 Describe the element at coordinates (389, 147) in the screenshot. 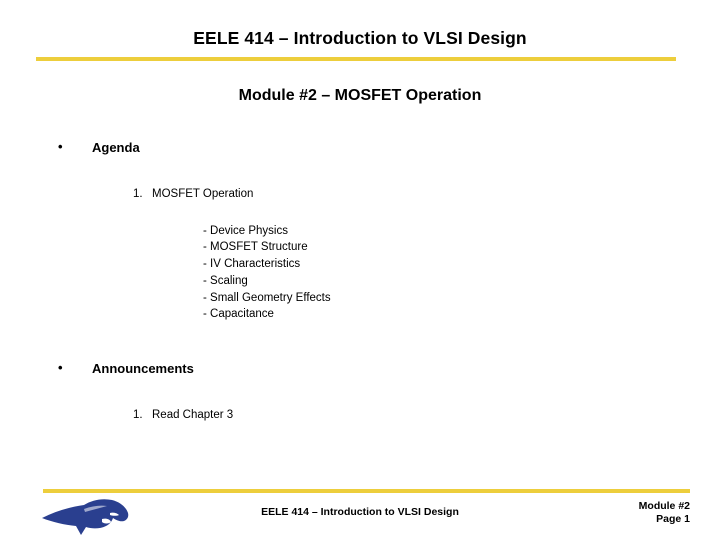

I see `bullet-item-agenda: • Agenda` at that location.